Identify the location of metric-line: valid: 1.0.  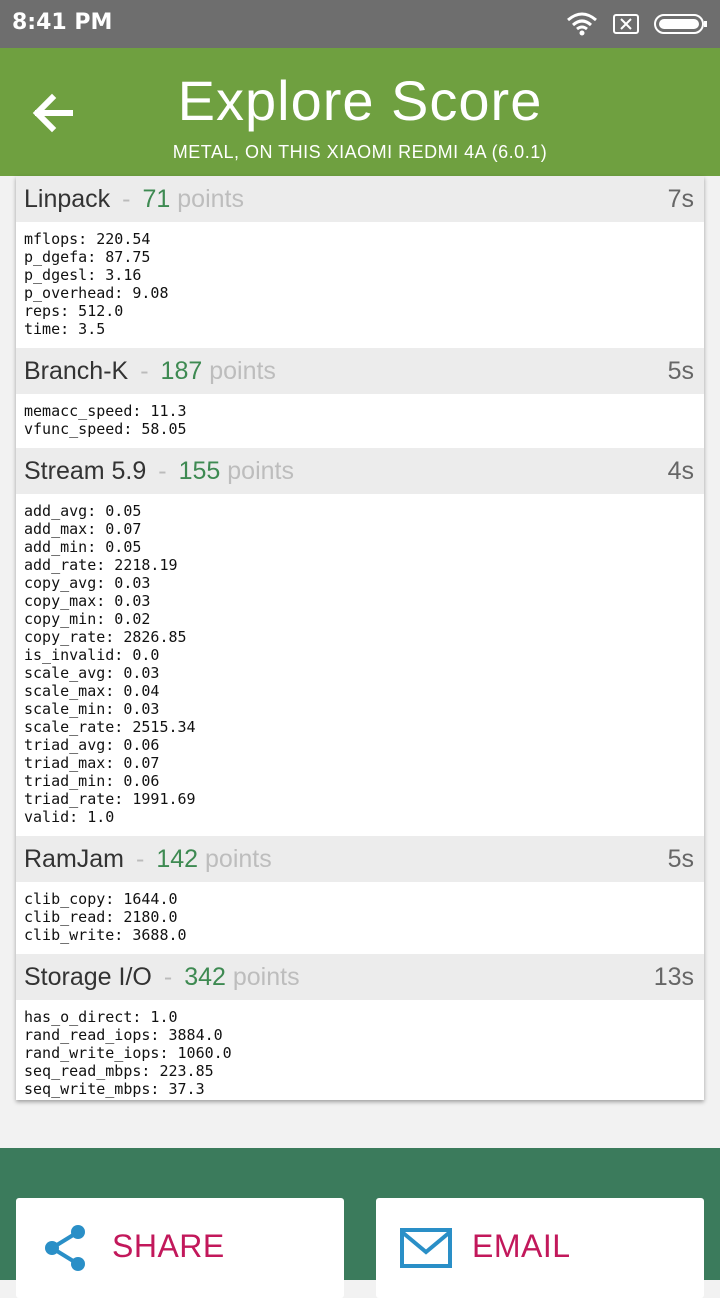
(69, 817).